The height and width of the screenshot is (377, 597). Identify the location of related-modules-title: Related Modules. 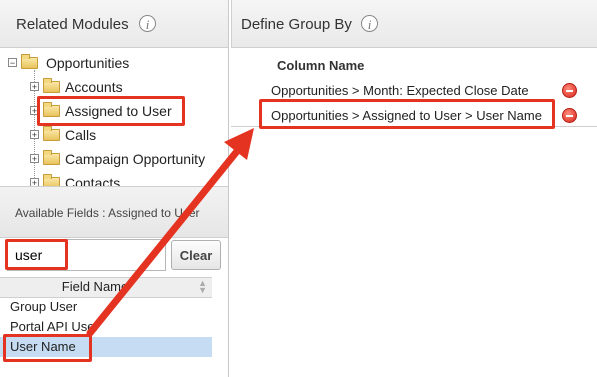
(72, 24).